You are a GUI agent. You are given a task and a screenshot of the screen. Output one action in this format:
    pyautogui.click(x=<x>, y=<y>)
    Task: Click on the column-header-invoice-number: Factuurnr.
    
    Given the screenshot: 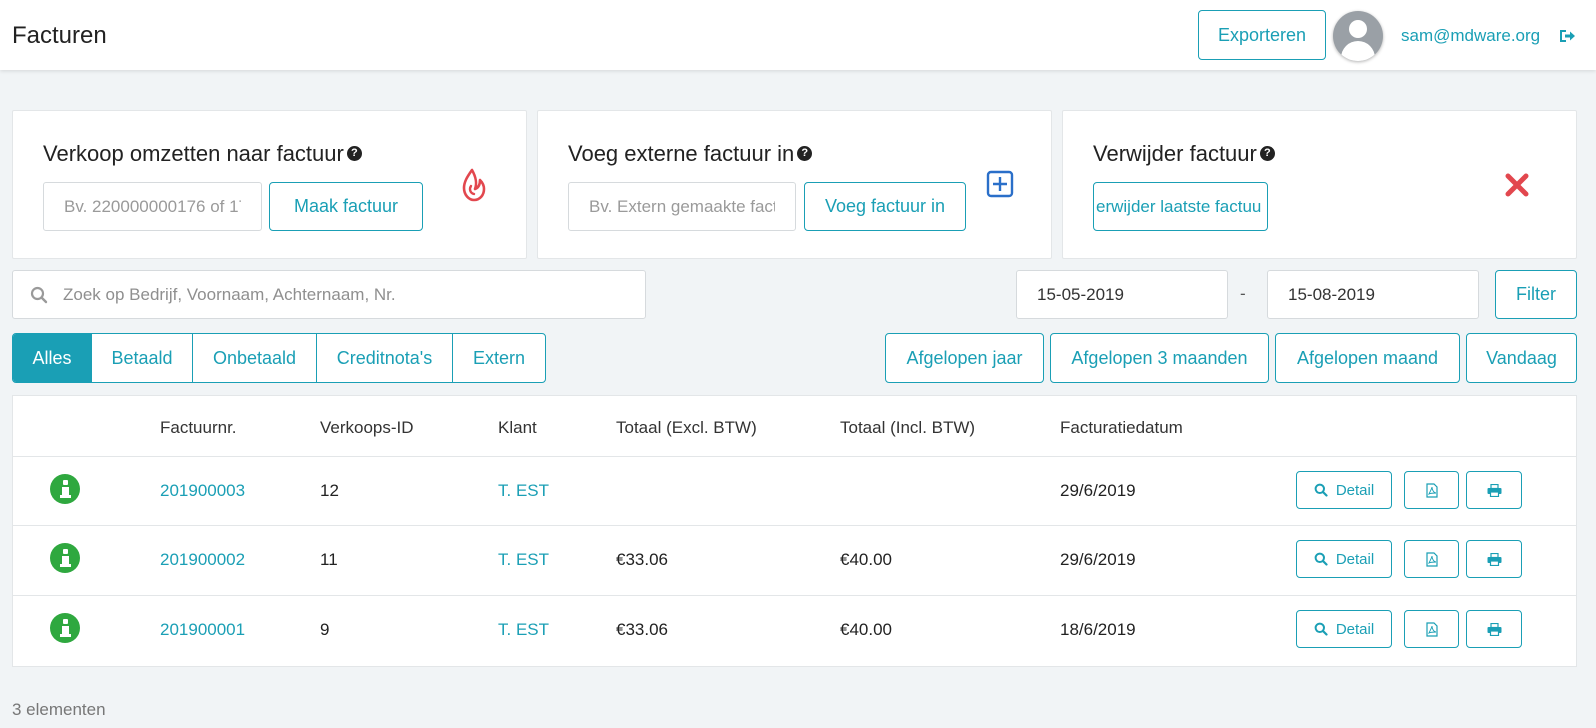 What is the action you would take?
    pyautogui.click(x=198, y=428)
    